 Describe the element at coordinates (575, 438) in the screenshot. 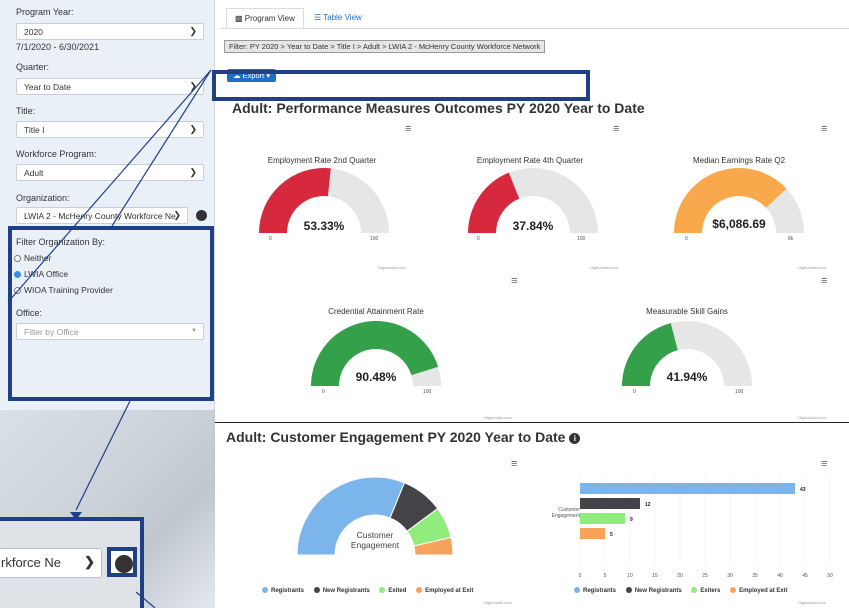

I see `info-icon: i` at that location.